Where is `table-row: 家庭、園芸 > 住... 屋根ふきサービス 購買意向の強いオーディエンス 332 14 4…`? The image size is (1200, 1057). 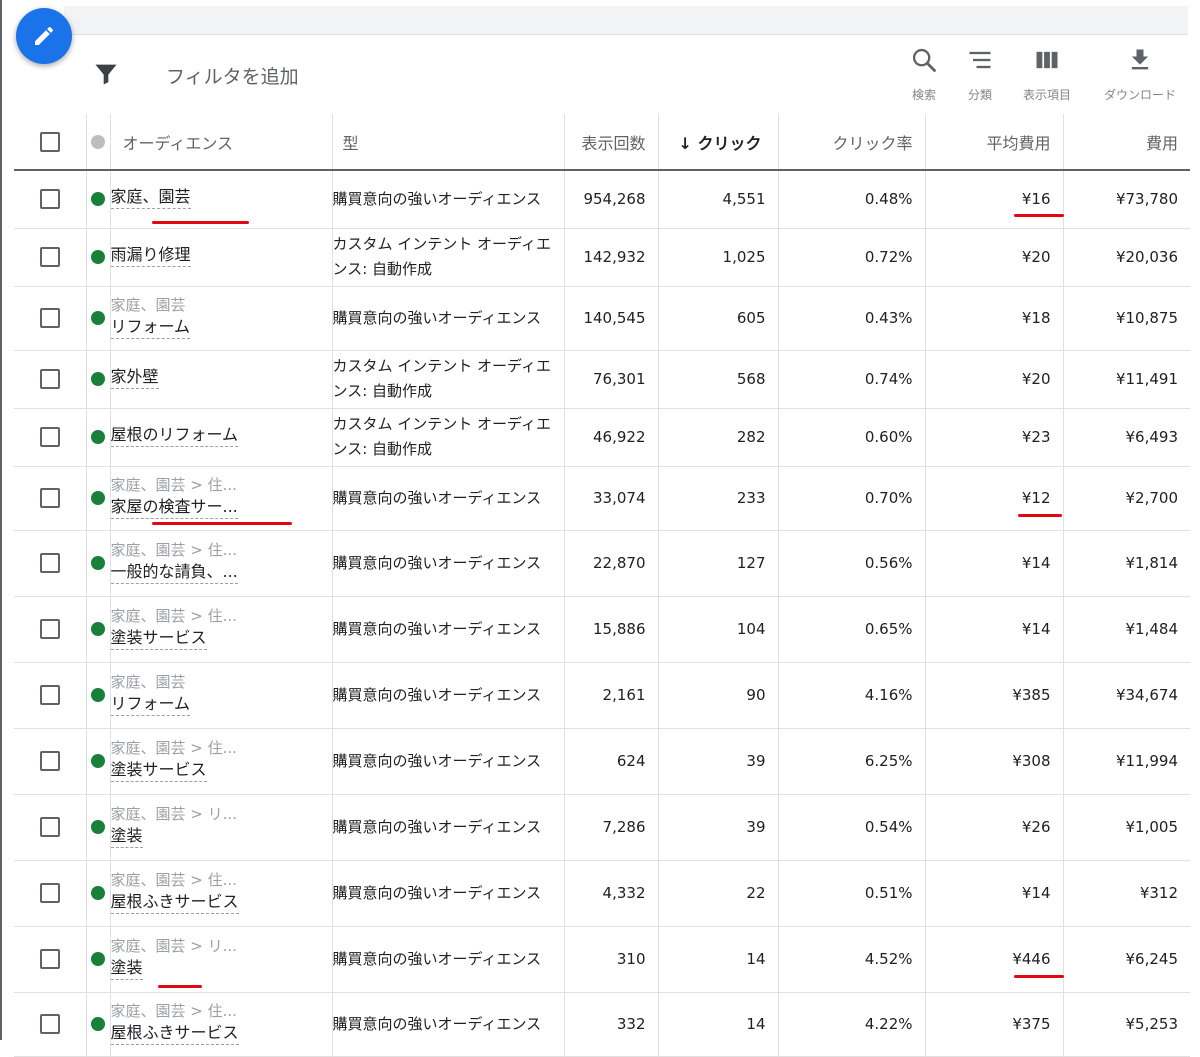
table-row: 家庭、園芸 > 住... 屋根ふきサービス 購買意向の強いオーディエンス 332 14 4… is located at coordinates (602, 1024).